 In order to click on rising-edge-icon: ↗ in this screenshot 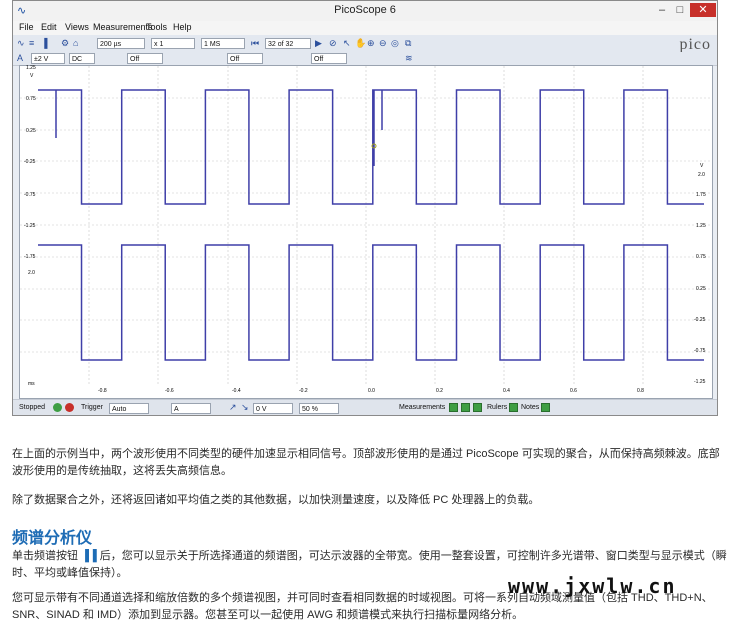, I will do `click(233, 407)`.